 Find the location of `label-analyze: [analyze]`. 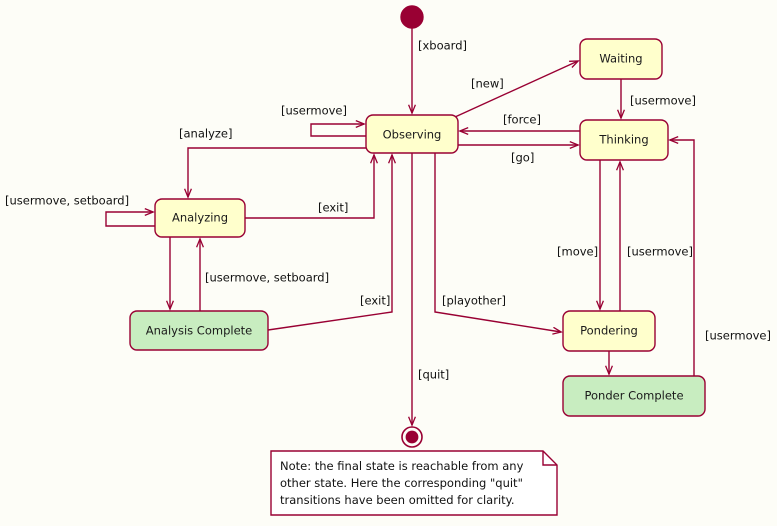

label-analyze: [analyze] is located at coordinates (205, 134).